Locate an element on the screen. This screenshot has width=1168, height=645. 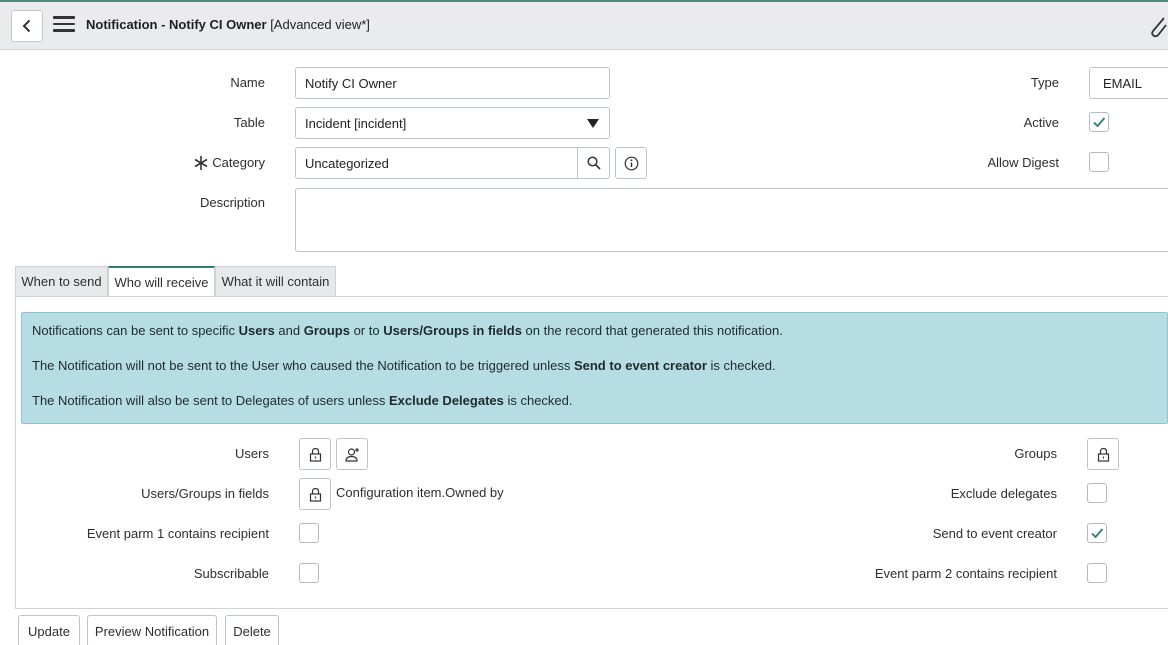
page-title-main: Notification - Notify CI Owner is located at coordinates (176, 24).